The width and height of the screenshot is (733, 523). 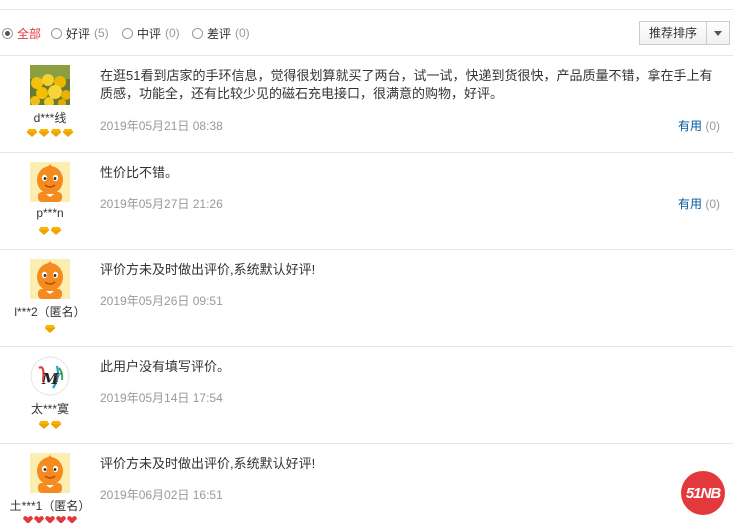 I want to click on filter-label: 好评, so click(x=78, y=33).